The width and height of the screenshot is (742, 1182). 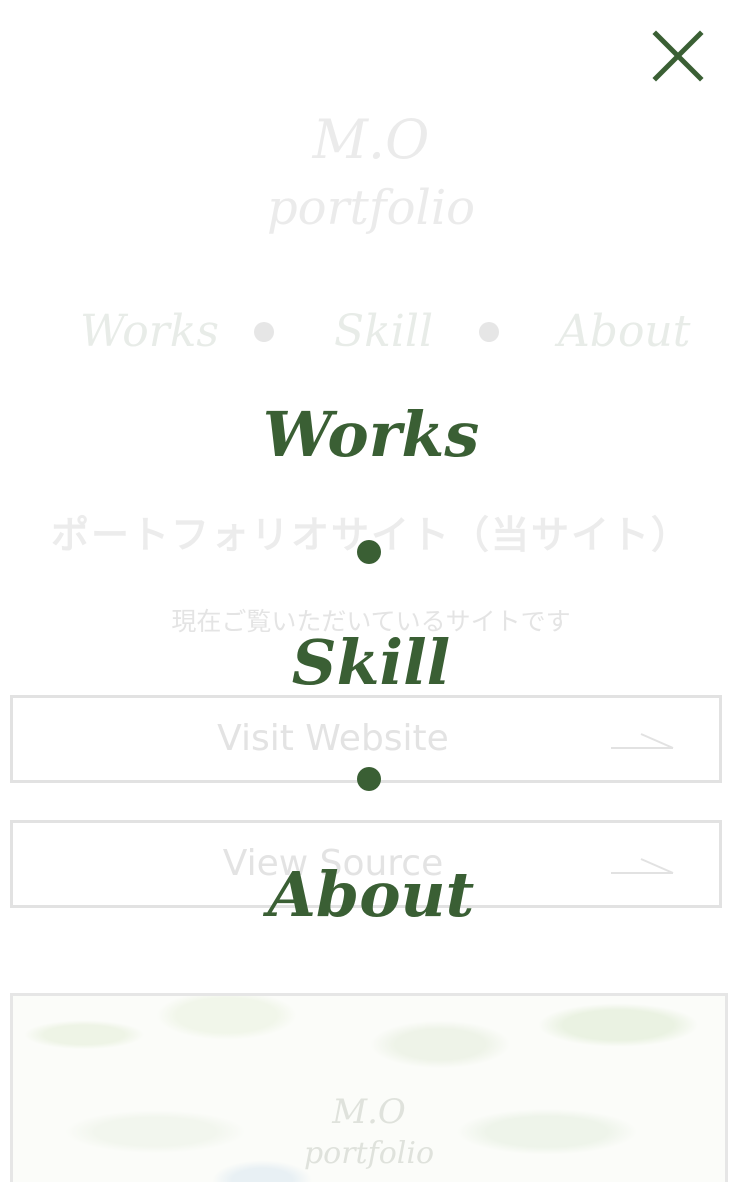 What do you see at coordinates (371, 894) in the screenshot?
I see `menu-item-about: About` at bounding box center [371, 894].